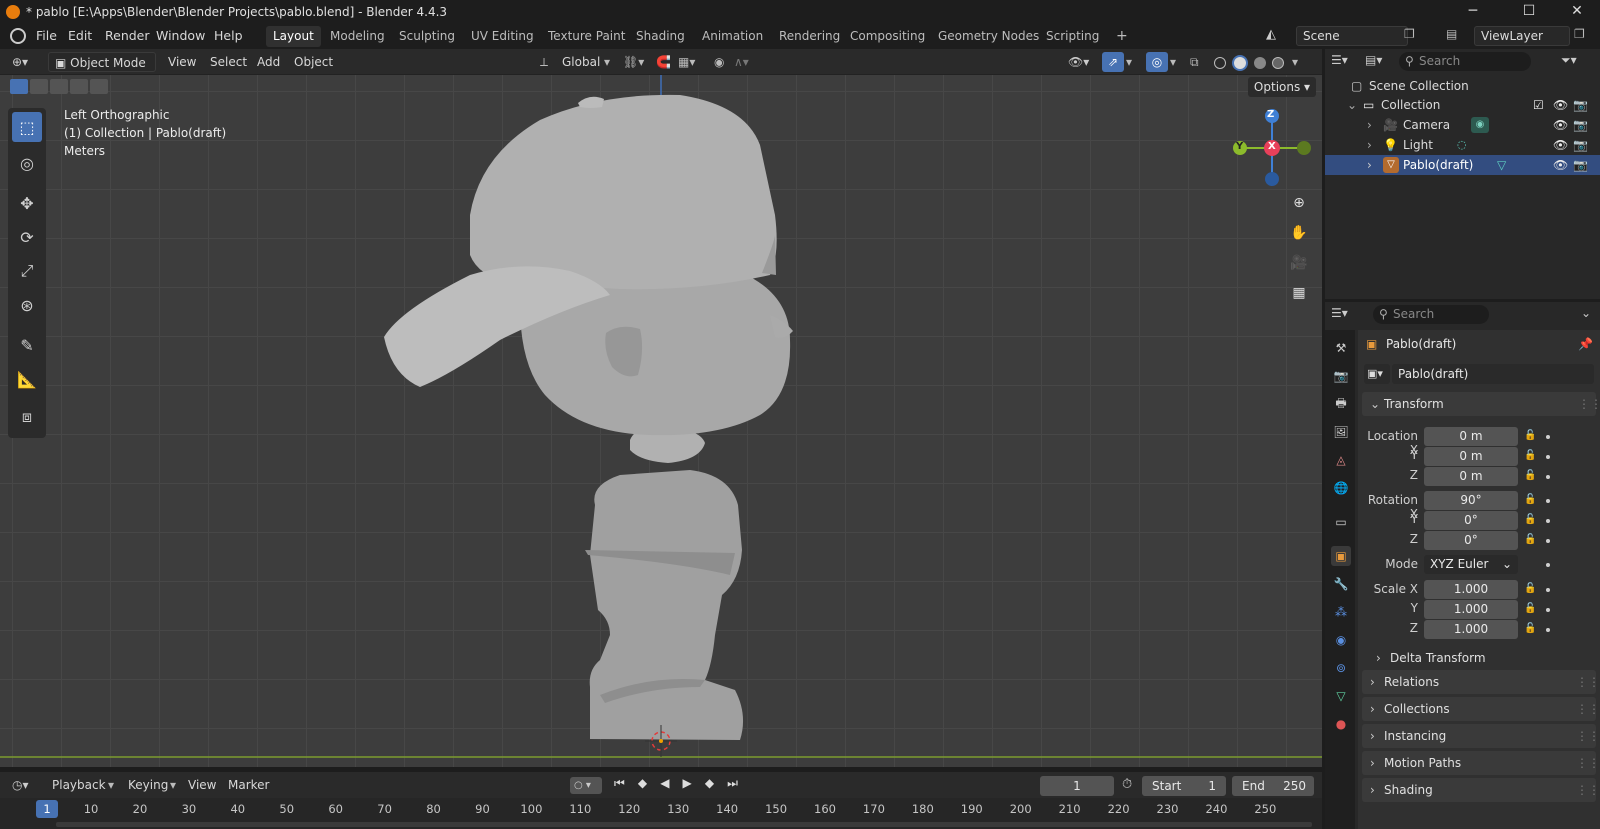  I want to click on start-frame-field: Start 1, so click(1184, 786).